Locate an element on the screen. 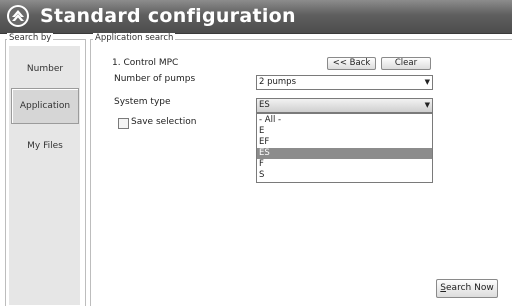  system-type-option-f: F is located at coordinates (344, 164).